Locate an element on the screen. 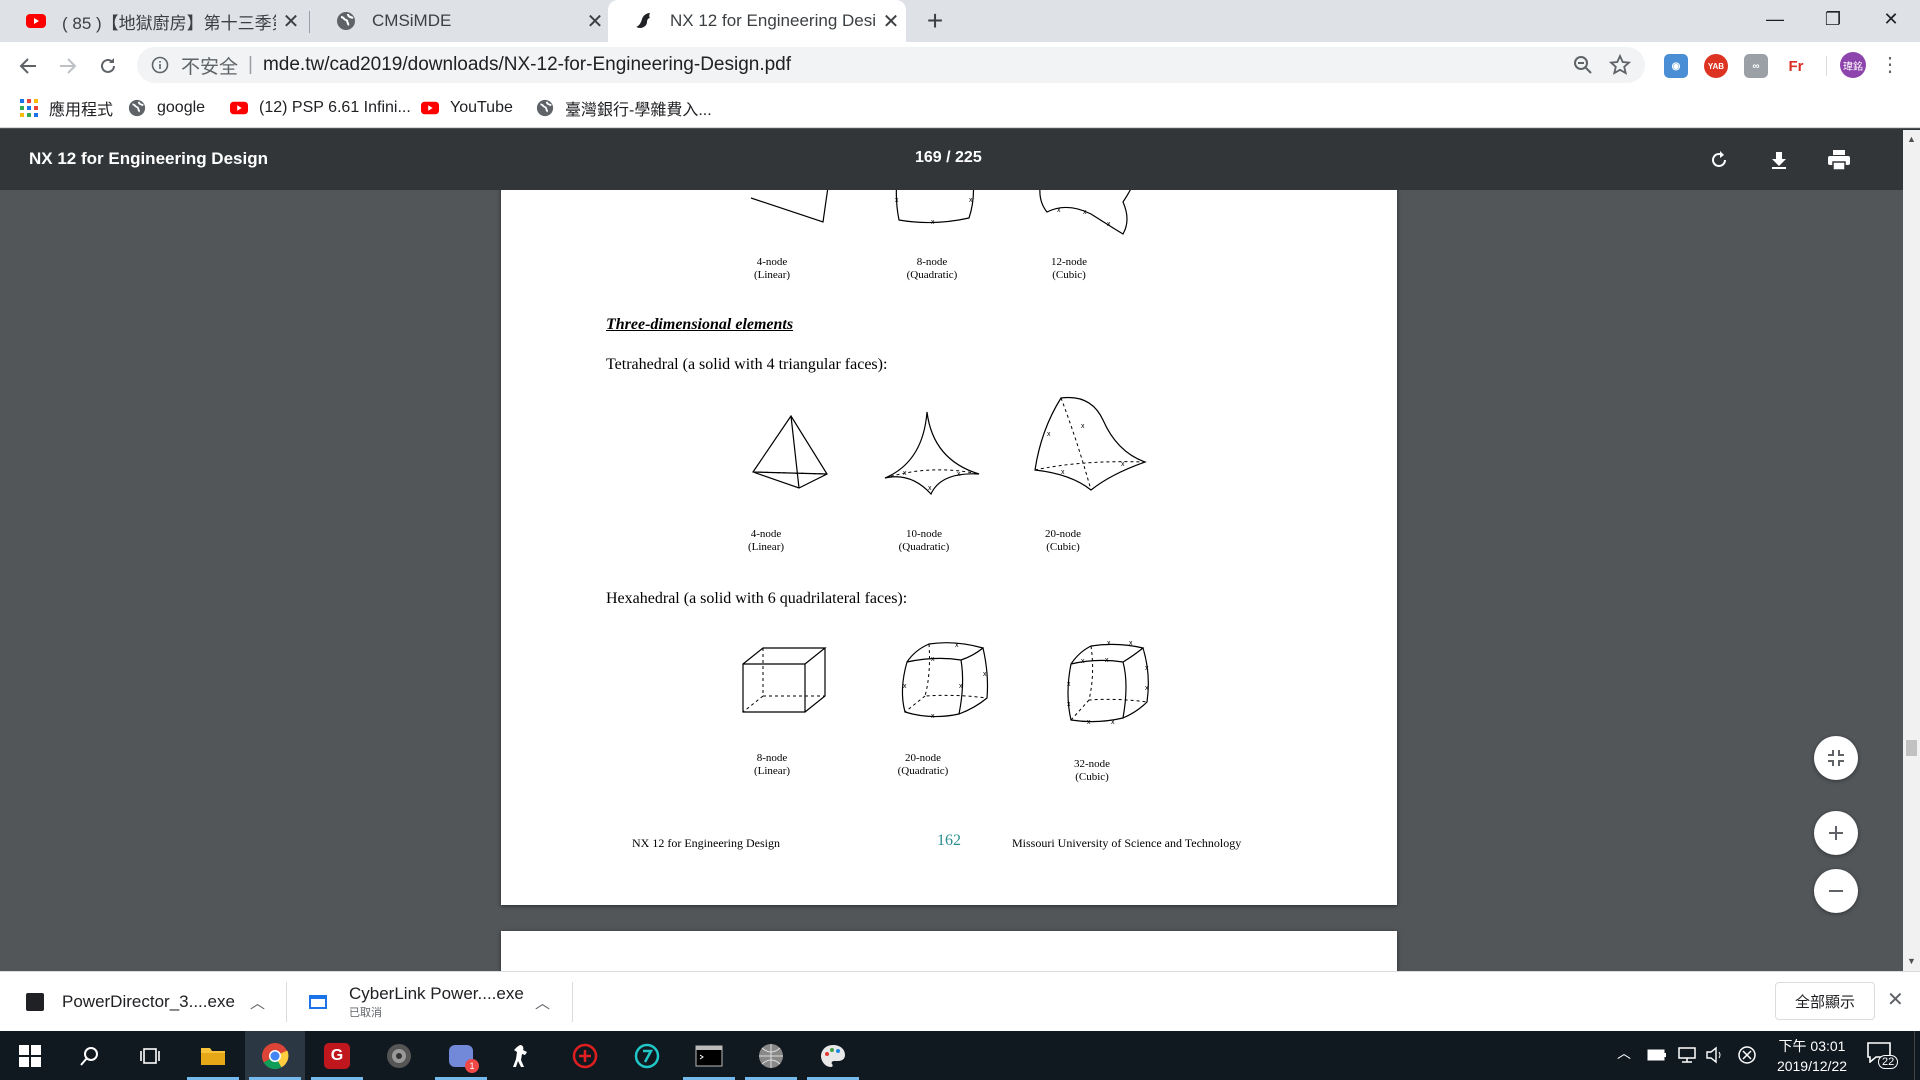  scroll-down-arrow: ▼ is located at coordinates (1911, 961).